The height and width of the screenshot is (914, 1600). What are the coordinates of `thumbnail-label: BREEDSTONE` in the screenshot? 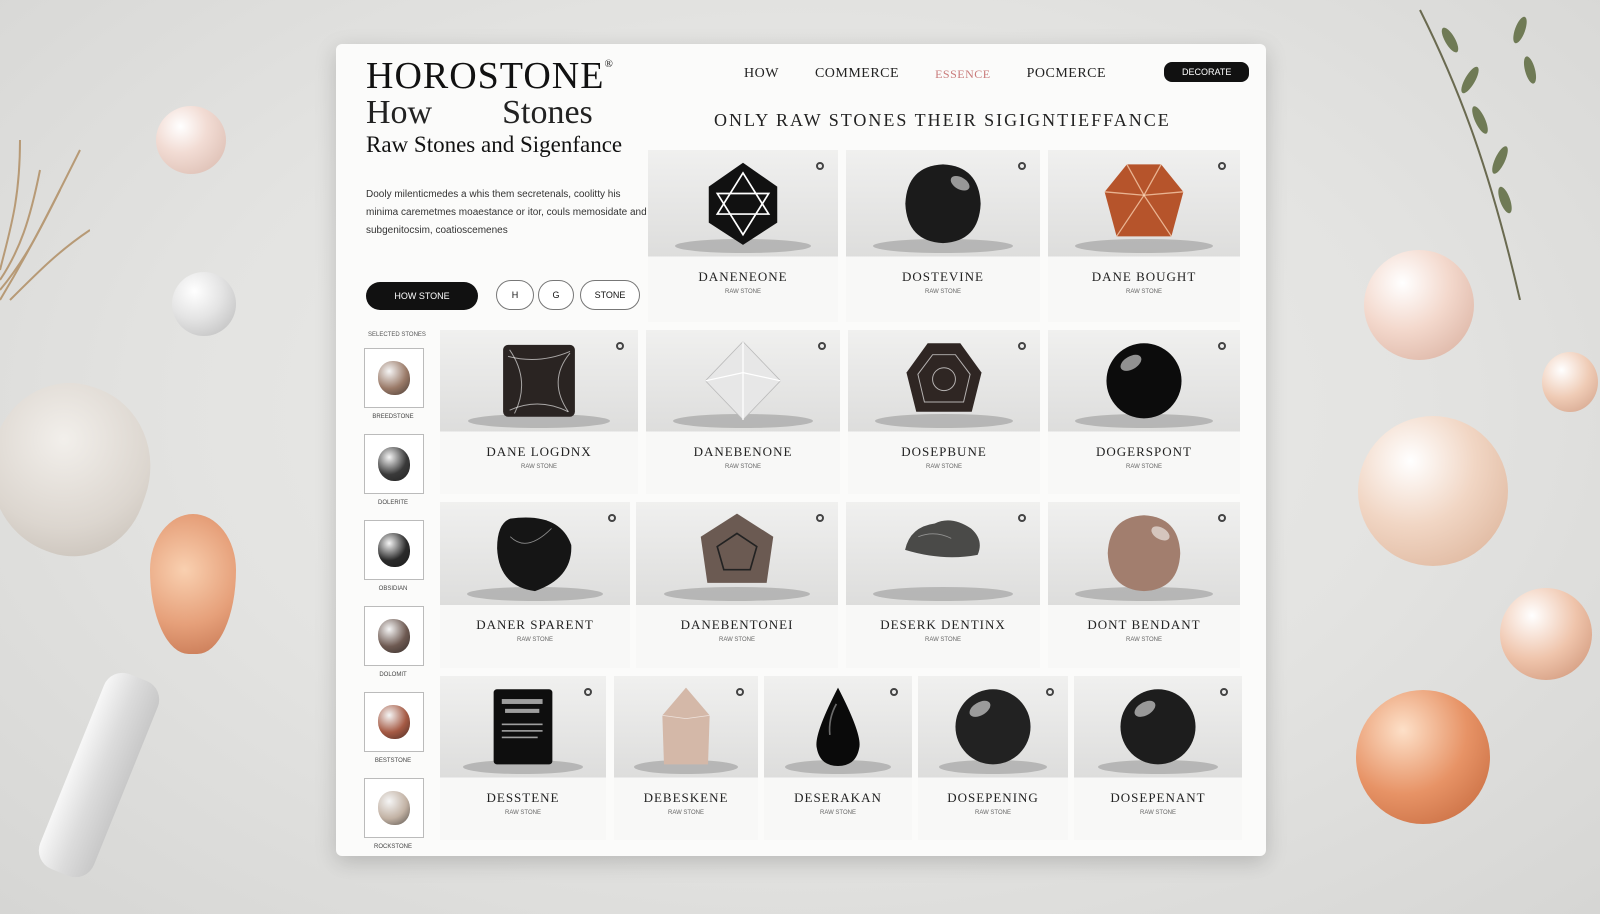 It's located at (393, 417).